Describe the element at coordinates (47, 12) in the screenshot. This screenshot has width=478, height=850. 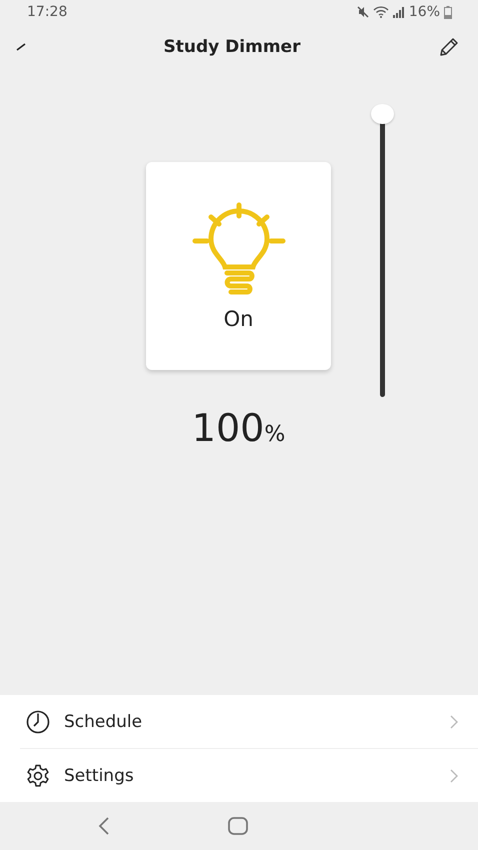
I see `status-time: 17:28` at that location.